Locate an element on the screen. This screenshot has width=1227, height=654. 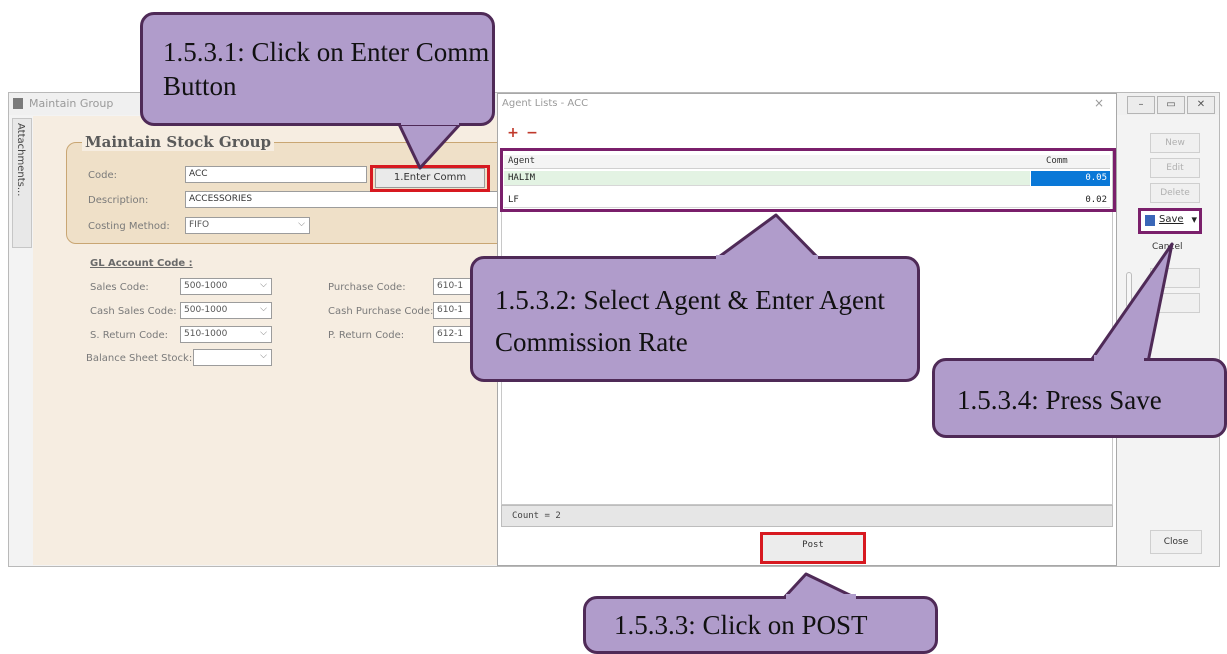
callout-post: 1.5.3.3: Click on POST is located at coordinates (760, 625).